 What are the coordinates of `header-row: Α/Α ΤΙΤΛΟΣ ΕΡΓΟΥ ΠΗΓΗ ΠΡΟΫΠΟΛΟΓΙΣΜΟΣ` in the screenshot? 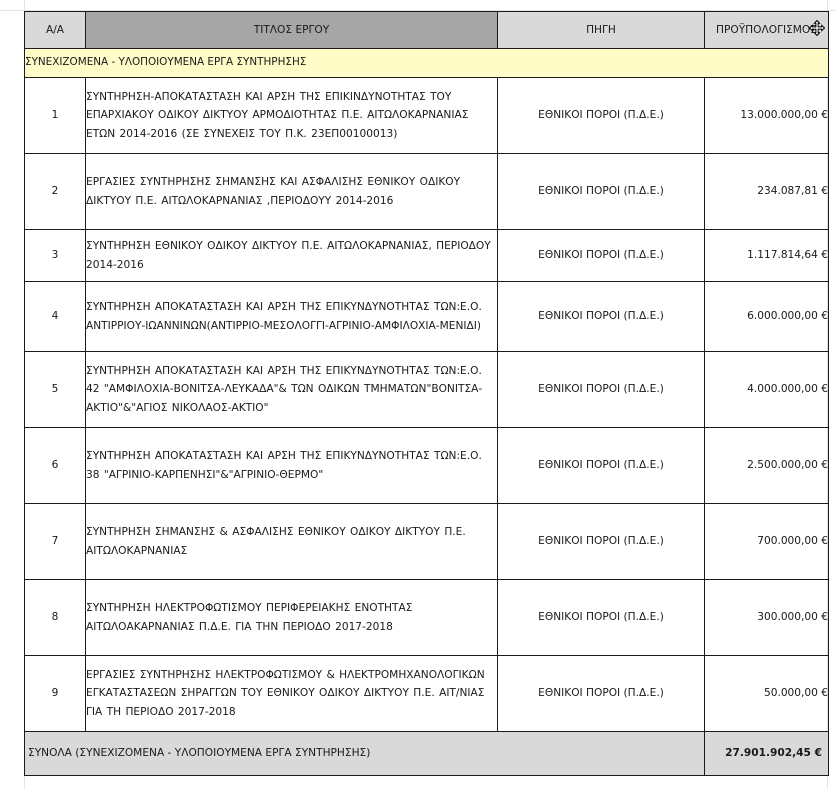 It's located at (426, 30).